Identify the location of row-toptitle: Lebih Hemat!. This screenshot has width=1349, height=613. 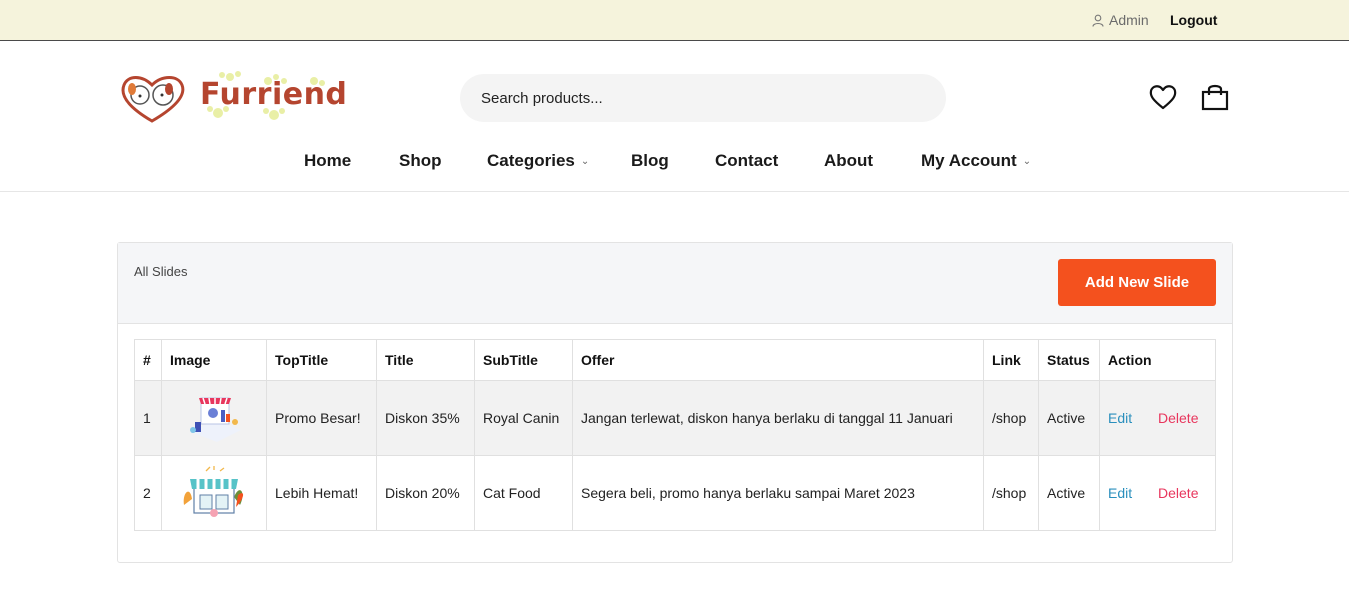
(321, 493).